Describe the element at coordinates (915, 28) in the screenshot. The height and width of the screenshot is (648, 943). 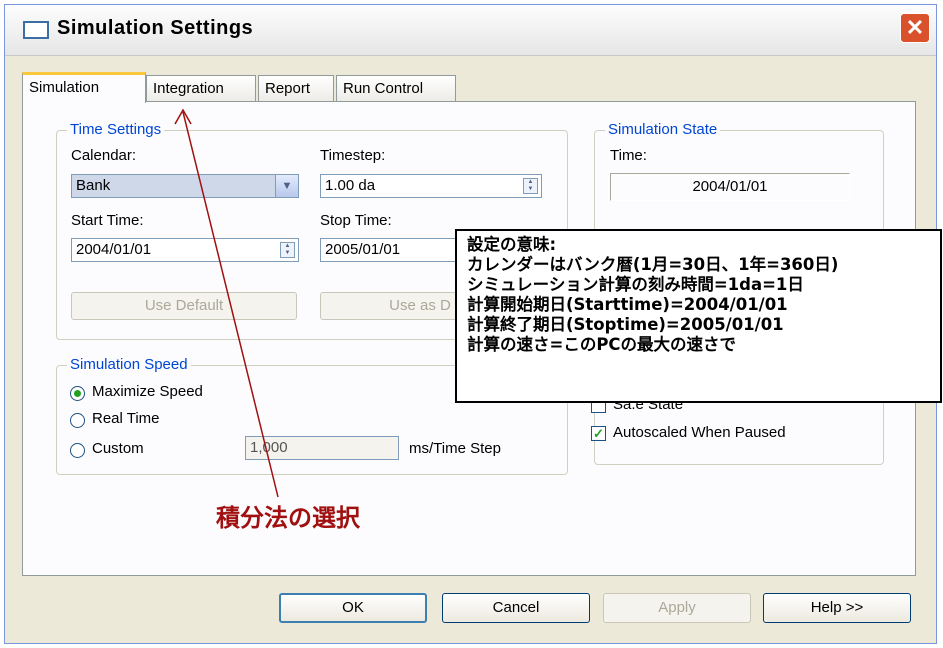
I see `close-button: ✕` at that location.